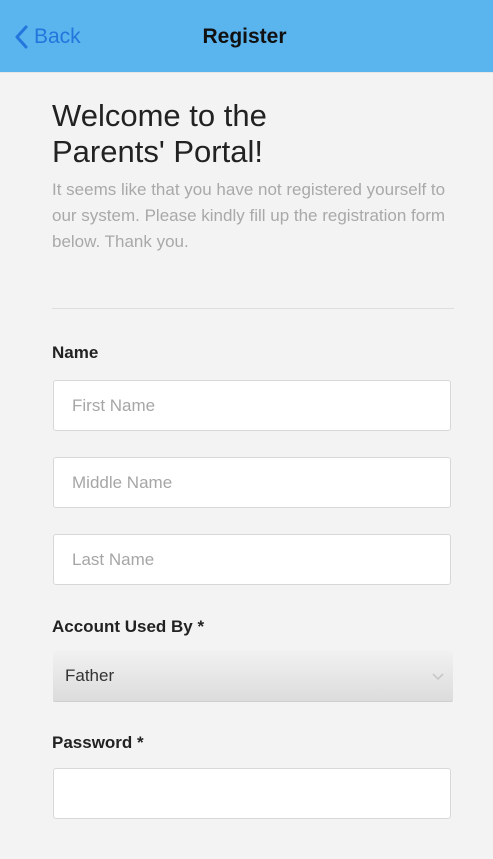 The height and width of the screenshot is (859, 493). What do you see at coordinates (90, 675) in the screenshot?
I see `account-used-by-value: Father` at bounding box center [90, 675].